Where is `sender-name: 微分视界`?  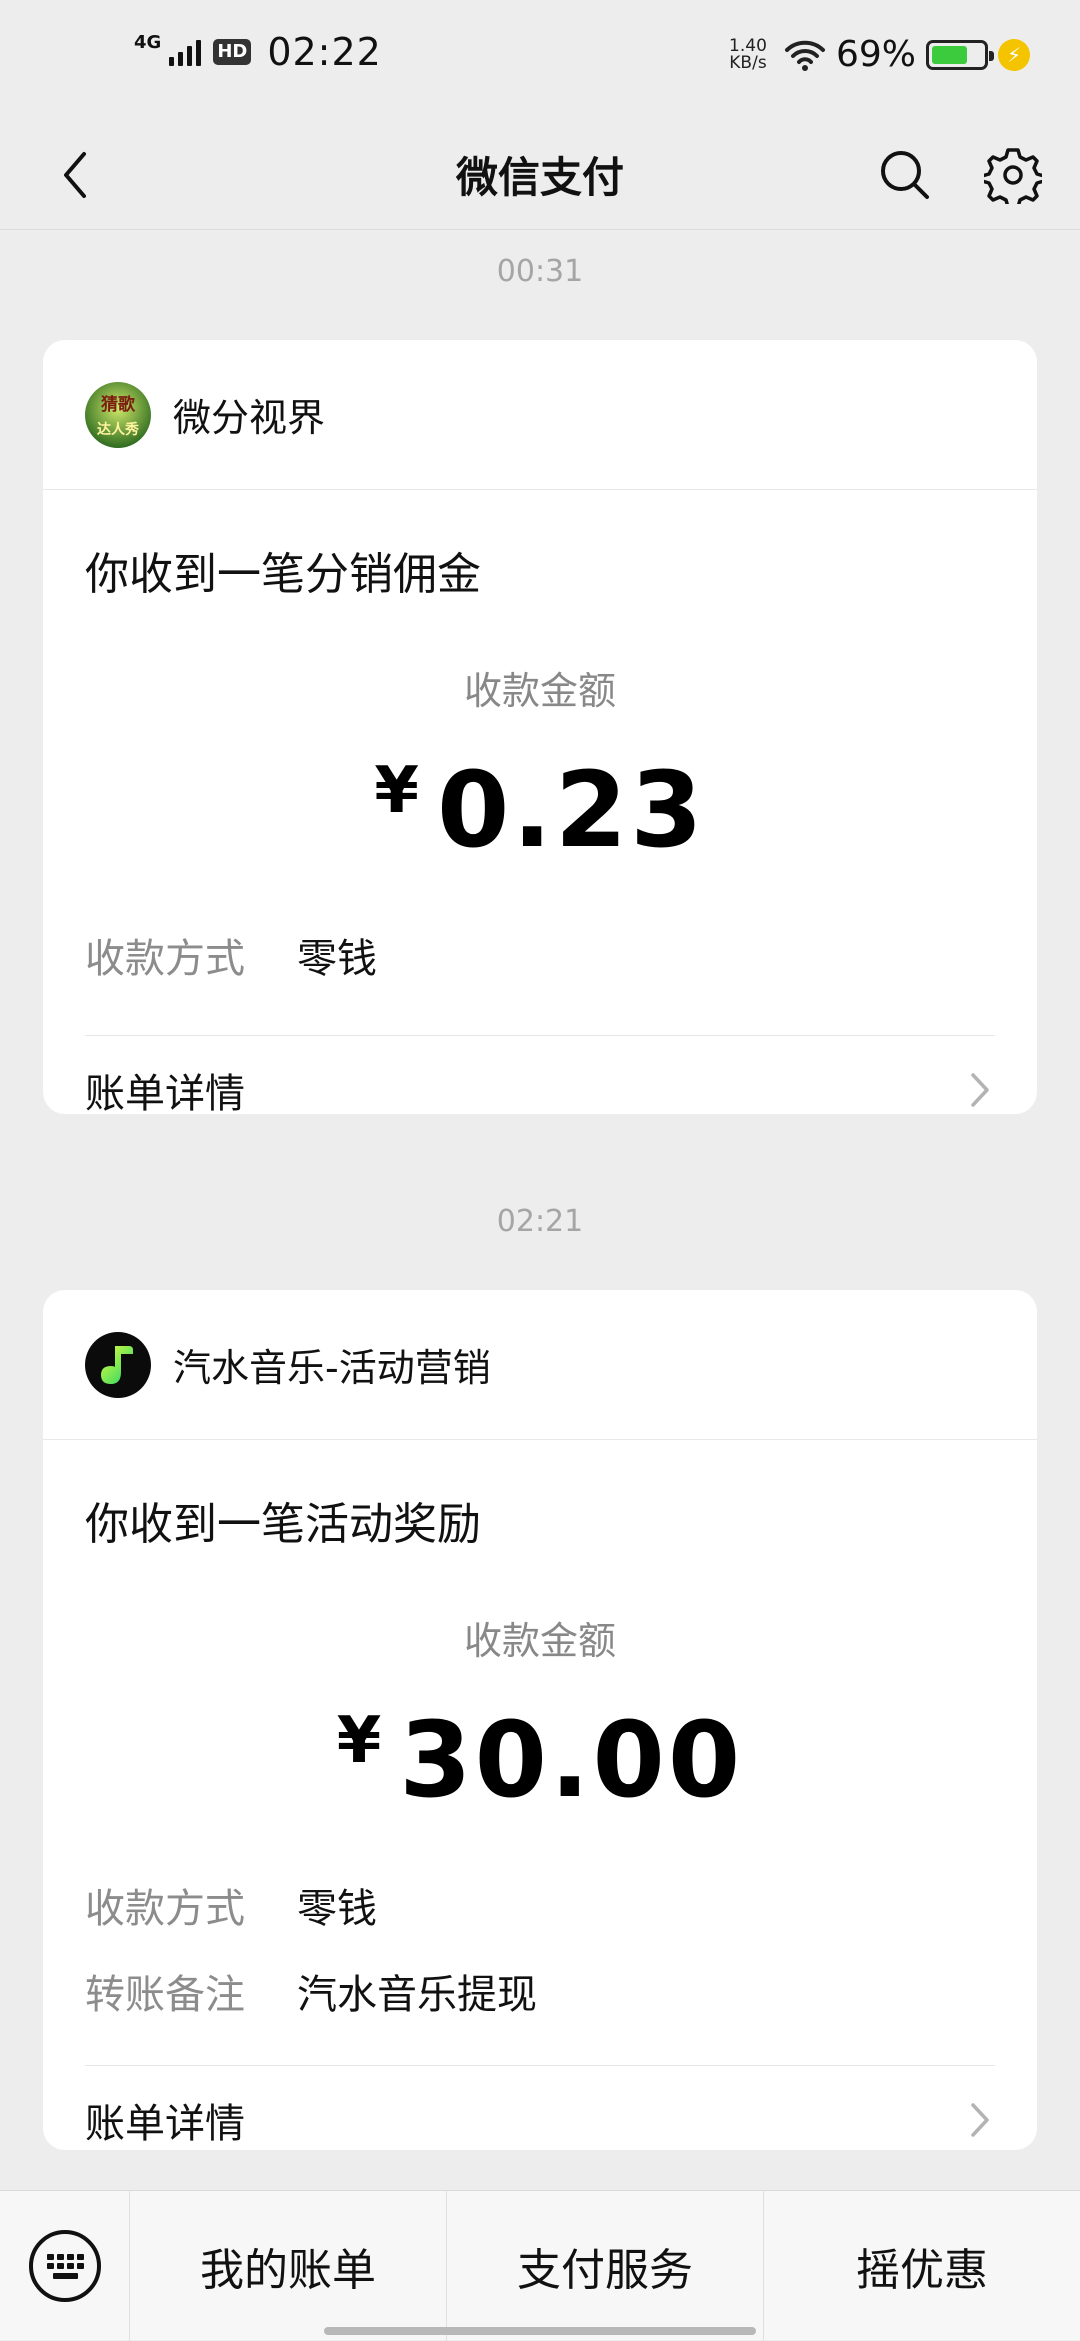
sender-name: 微分视界 is located at coordinates (249, 418).